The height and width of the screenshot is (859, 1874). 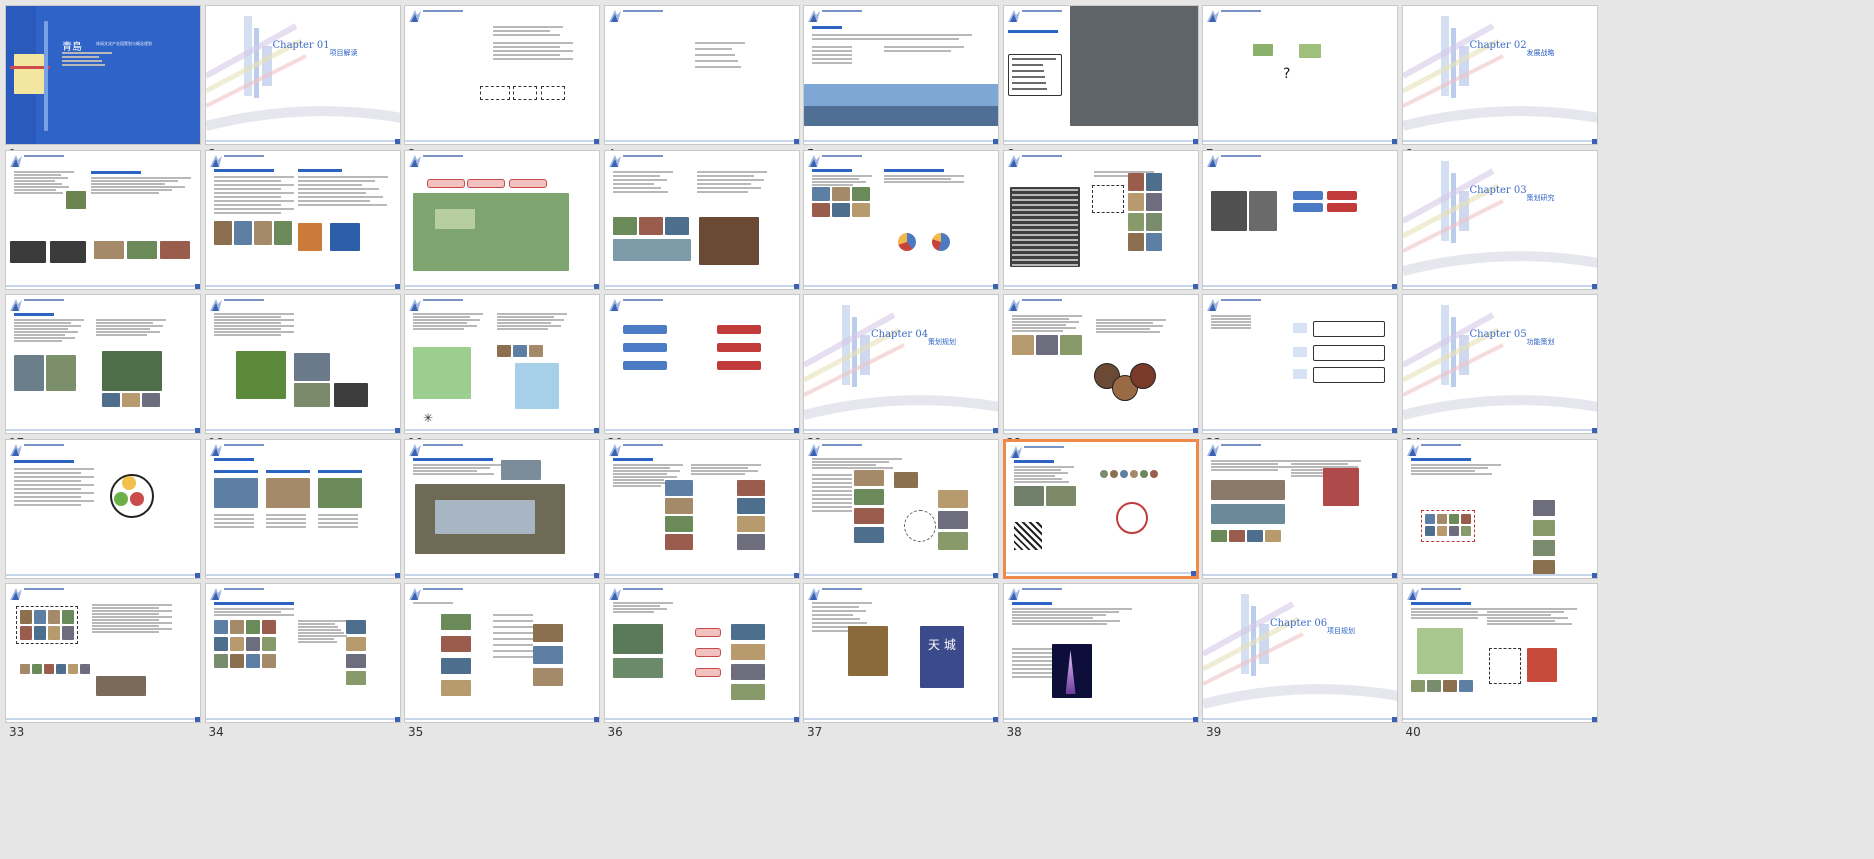 I want to click on slide-preview: 天 城, so click(x=901, y=653).